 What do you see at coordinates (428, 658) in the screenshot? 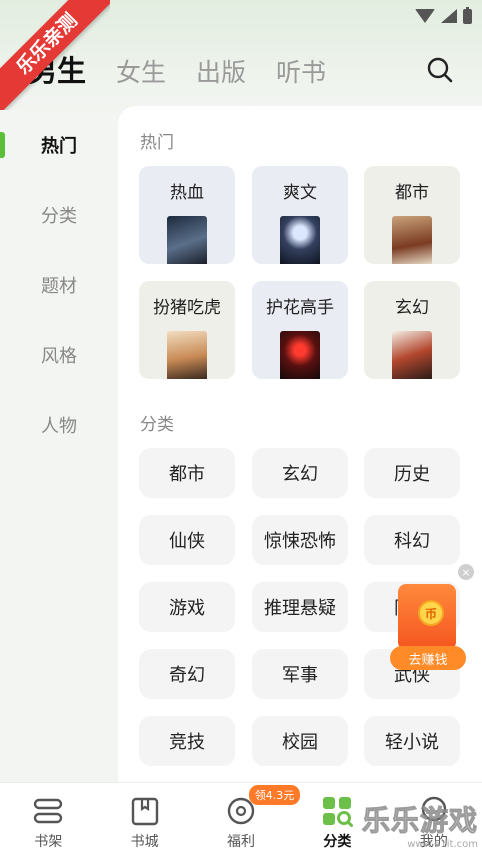
I see `float-ad-button: 去赚钱` at bounding box center [428, 658].